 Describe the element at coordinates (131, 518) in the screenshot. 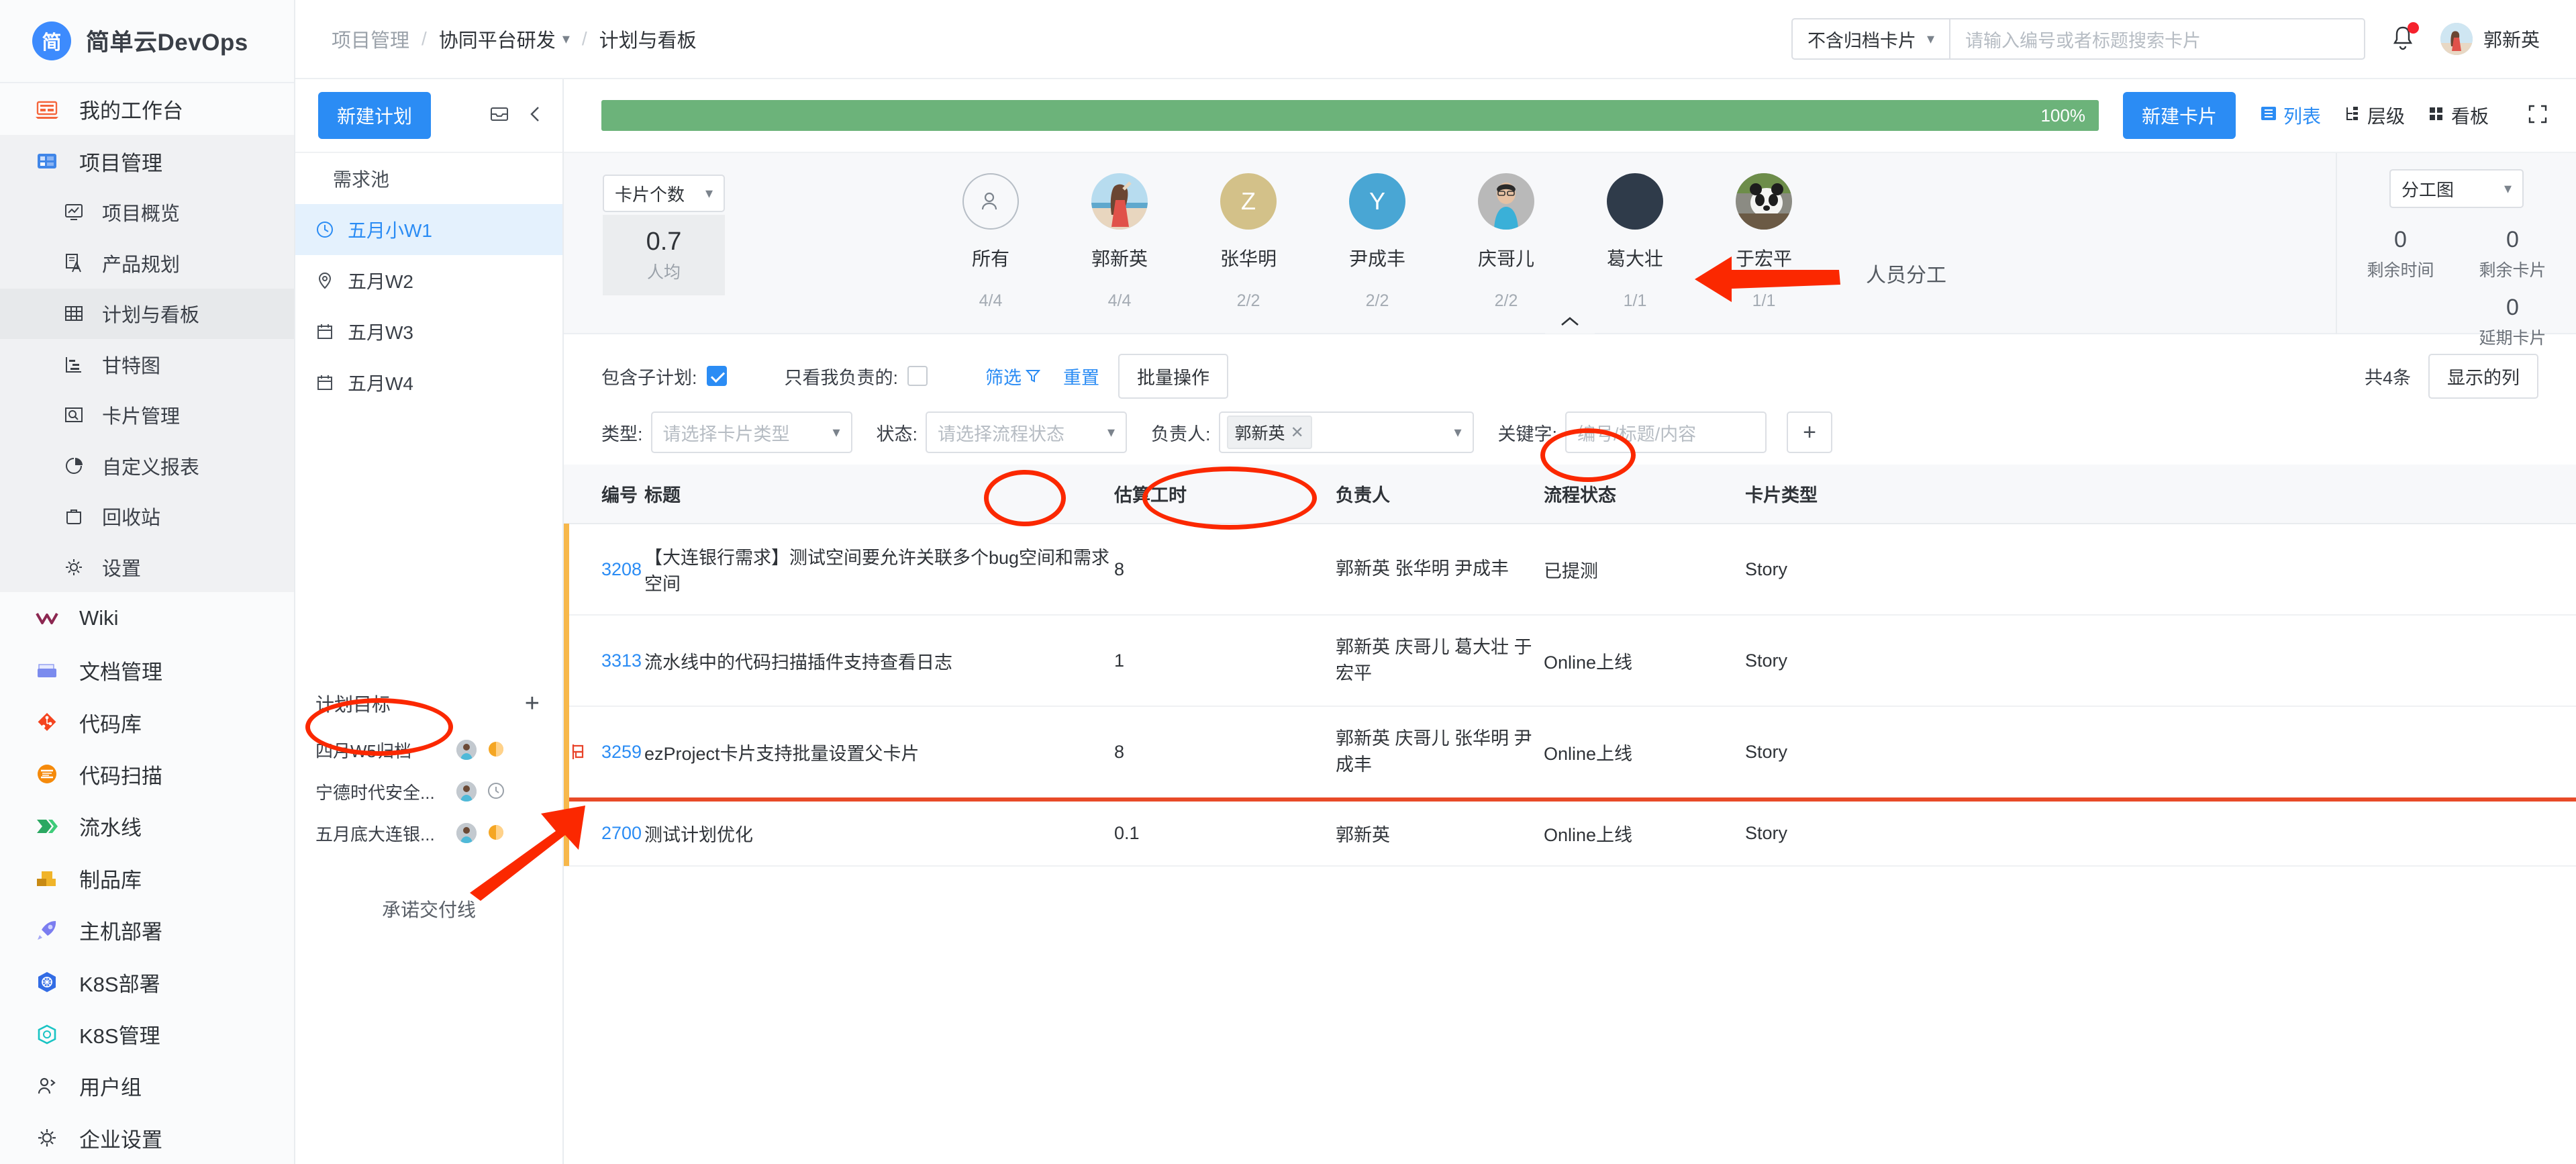

I see `sidebar-label: 回收站` at that location.